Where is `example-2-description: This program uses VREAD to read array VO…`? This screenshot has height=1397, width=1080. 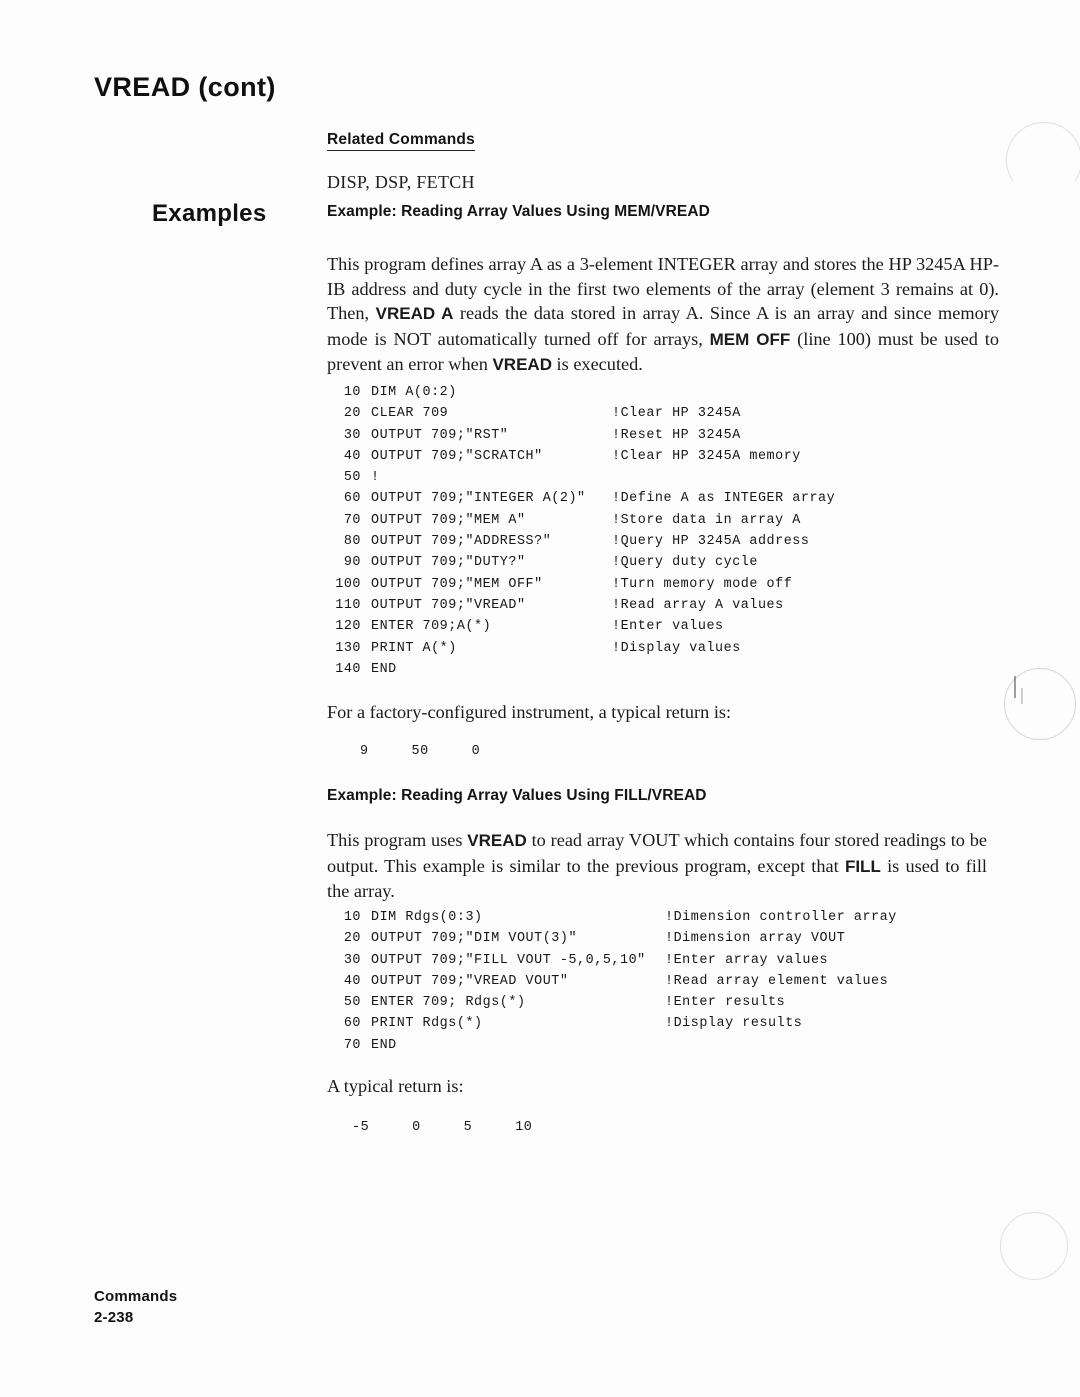 example-2-description: This program uses VREAD to read array VO… is located at coordinates (657, 866).